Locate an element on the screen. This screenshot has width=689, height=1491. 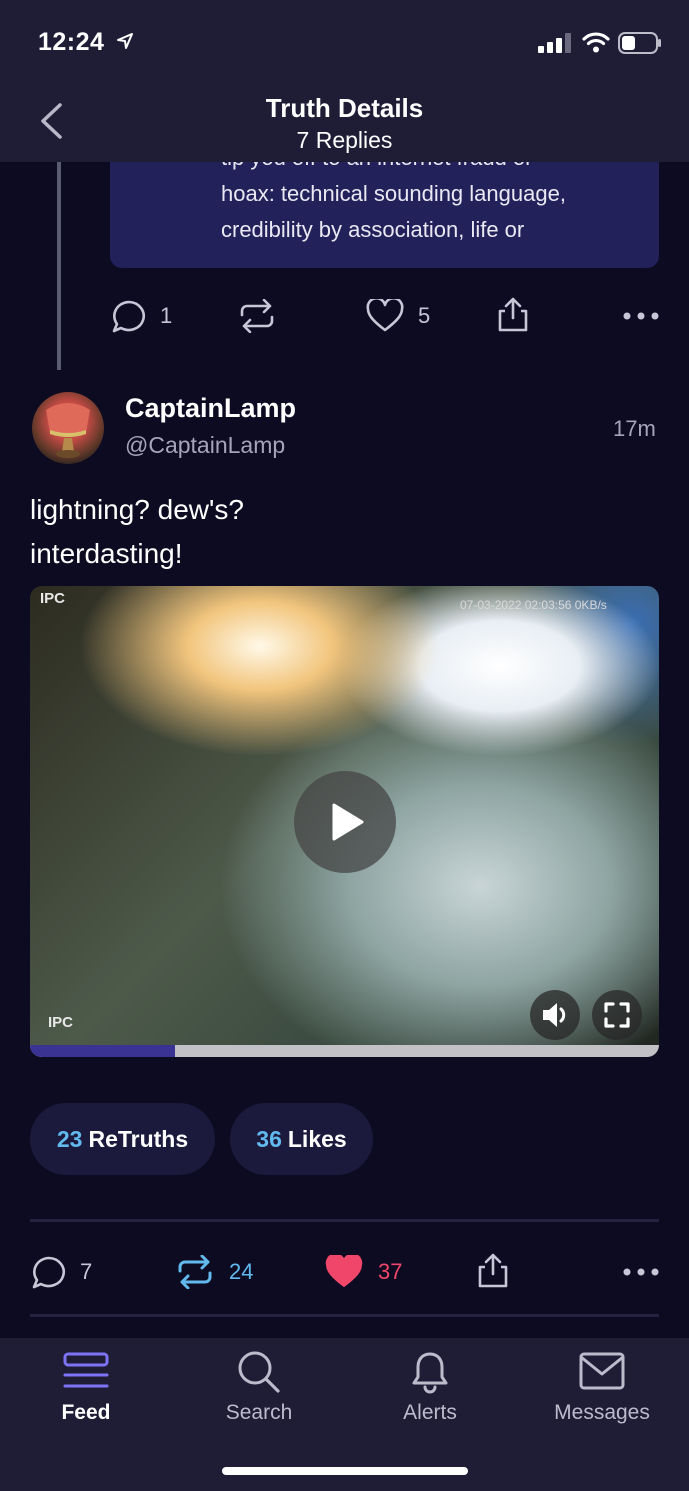
envelope-icon is located at coordinates (602, 1371).